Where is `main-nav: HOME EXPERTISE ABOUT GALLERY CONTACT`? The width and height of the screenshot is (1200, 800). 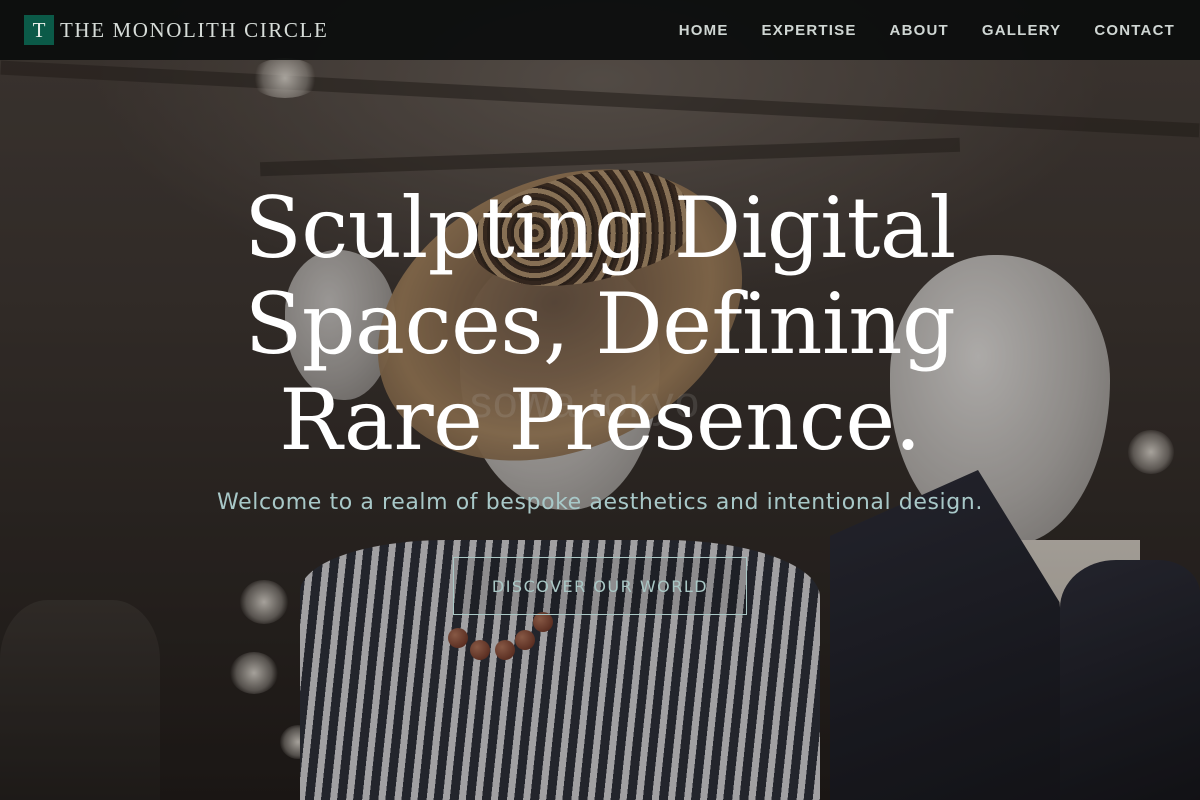
main-nav: HOME EXPERTISE ABOUT GALLERY CONTACT is located at coordinates (927, 30).